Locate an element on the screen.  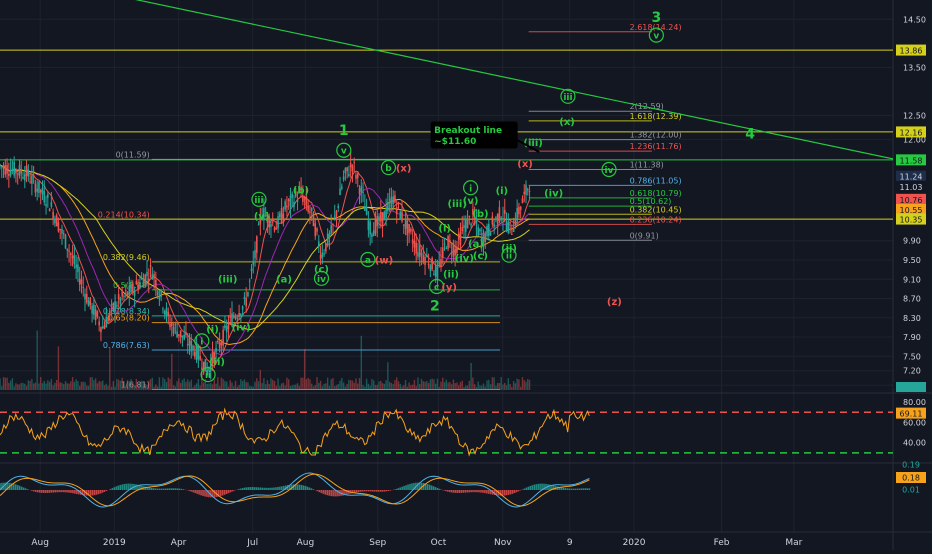
wave-label-31: i is located at coordinates (470, 189).